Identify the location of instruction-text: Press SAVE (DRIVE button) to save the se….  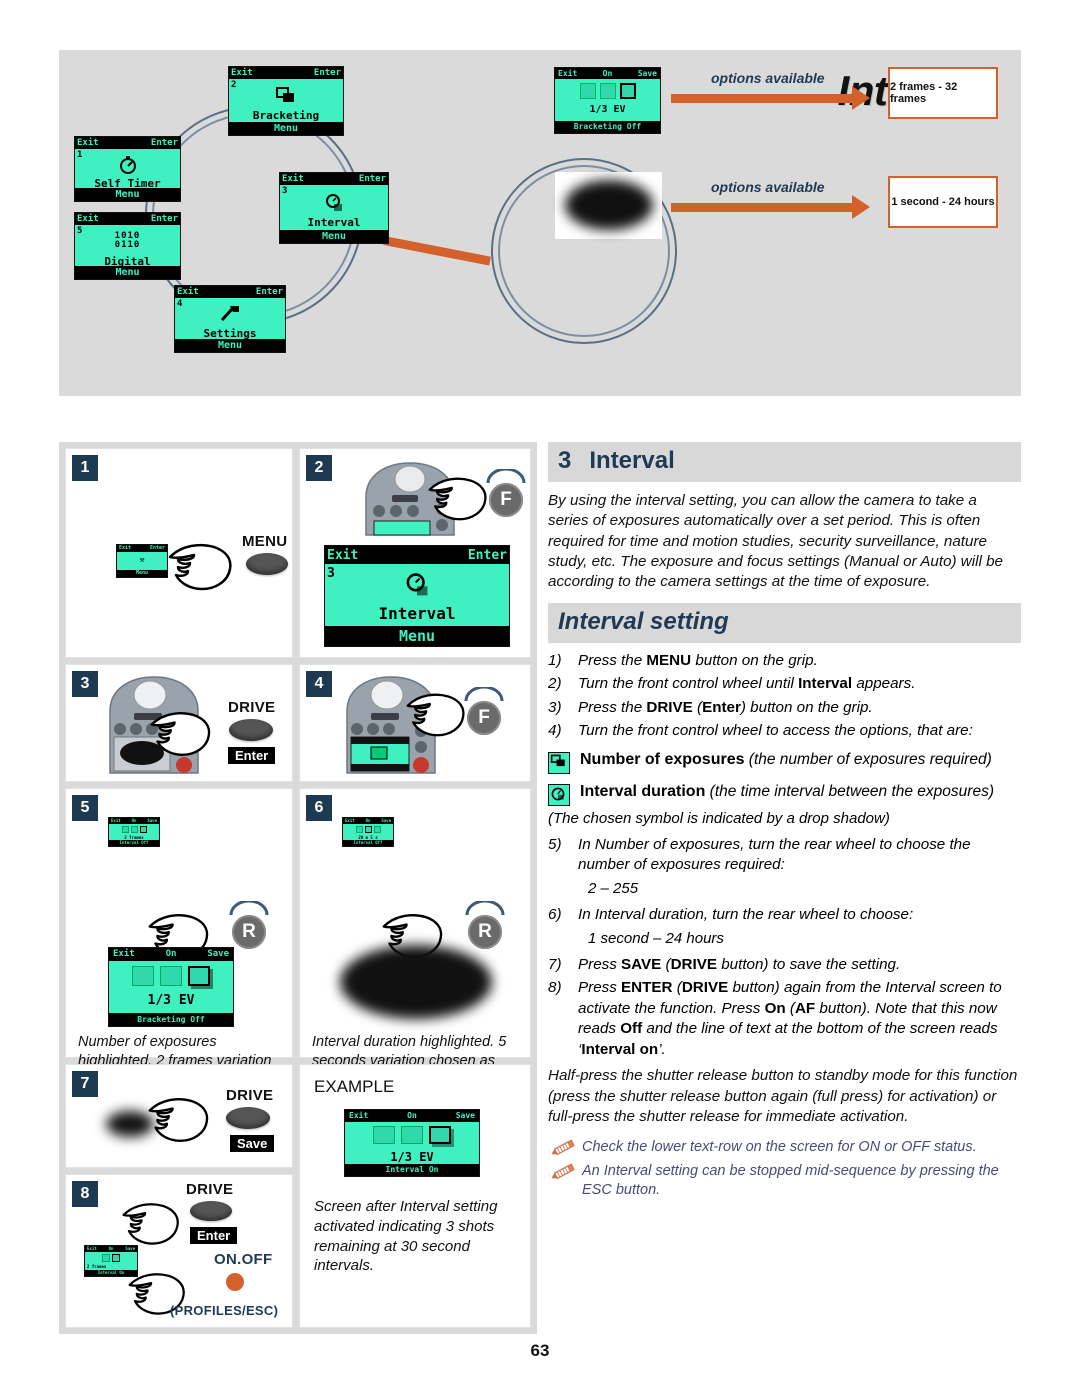
(739, 964).